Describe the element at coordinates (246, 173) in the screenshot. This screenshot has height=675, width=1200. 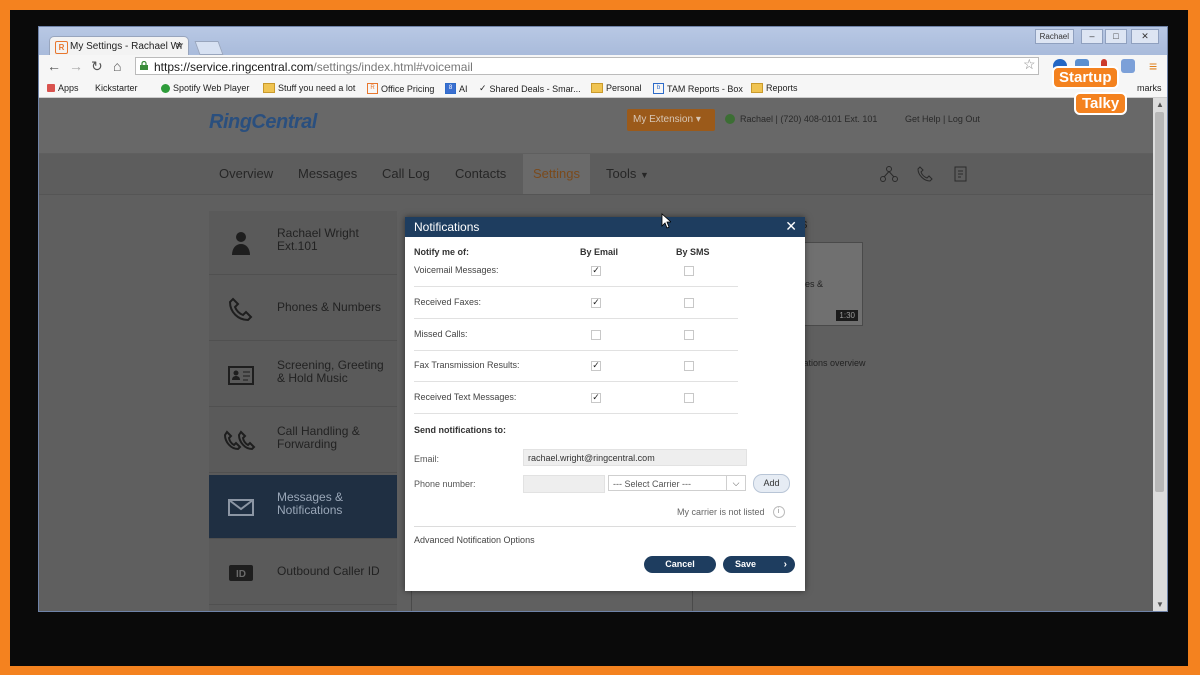
I see `nav-overview: Overview` at that location.